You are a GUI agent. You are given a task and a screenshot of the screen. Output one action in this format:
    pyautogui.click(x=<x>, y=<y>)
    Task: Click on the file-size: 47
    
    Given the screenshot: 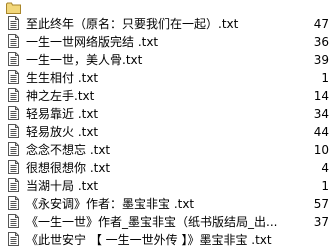 What is the action you would take?
    pyautogui.click(x=321, y=24)
    